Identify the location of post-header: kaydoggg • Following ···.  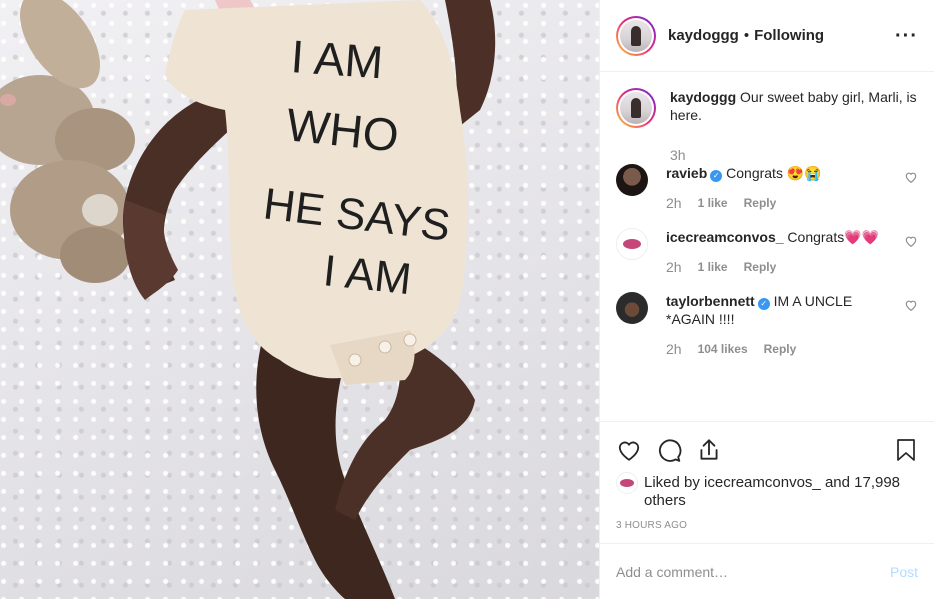
(767, 36).